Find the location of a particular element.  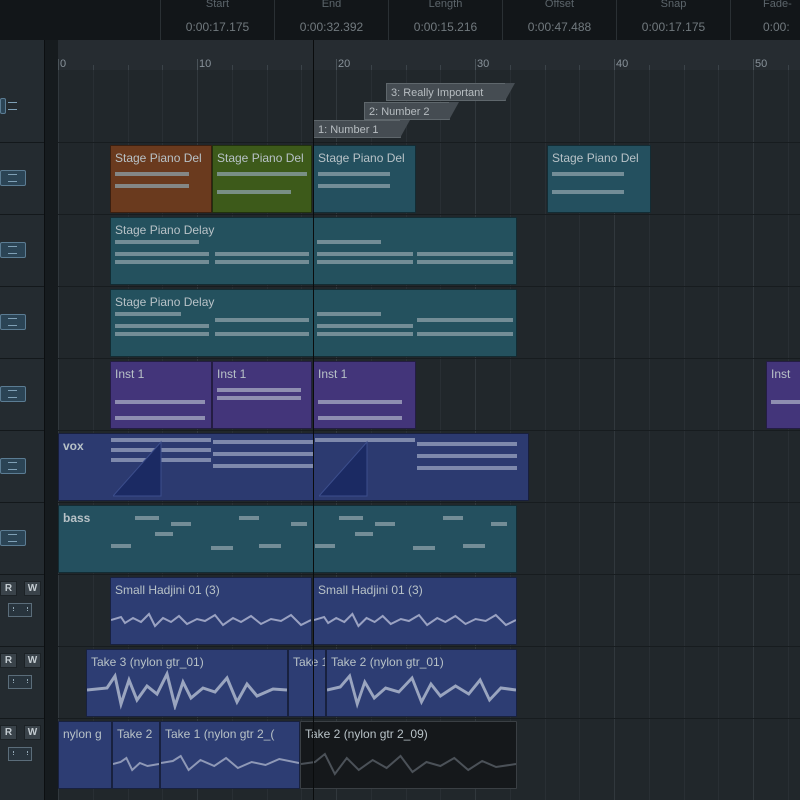

info-start-value: 0:00:17.175 is located at coordinates (217, 27).